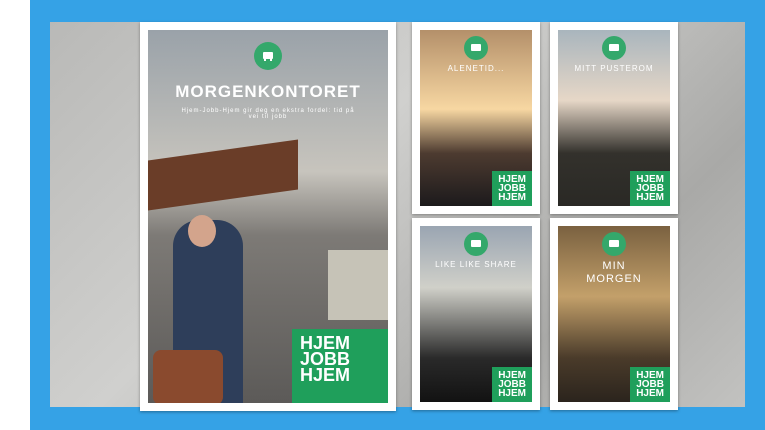 This screenshot has height=430, width=765. I want to click on poster-image: ALENETID... HJEM JOBB HJEM, so click(476, 118).